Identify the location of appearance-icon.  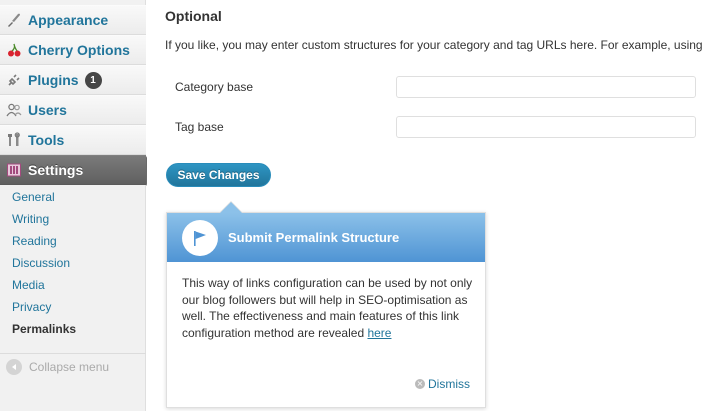
(14, 20).